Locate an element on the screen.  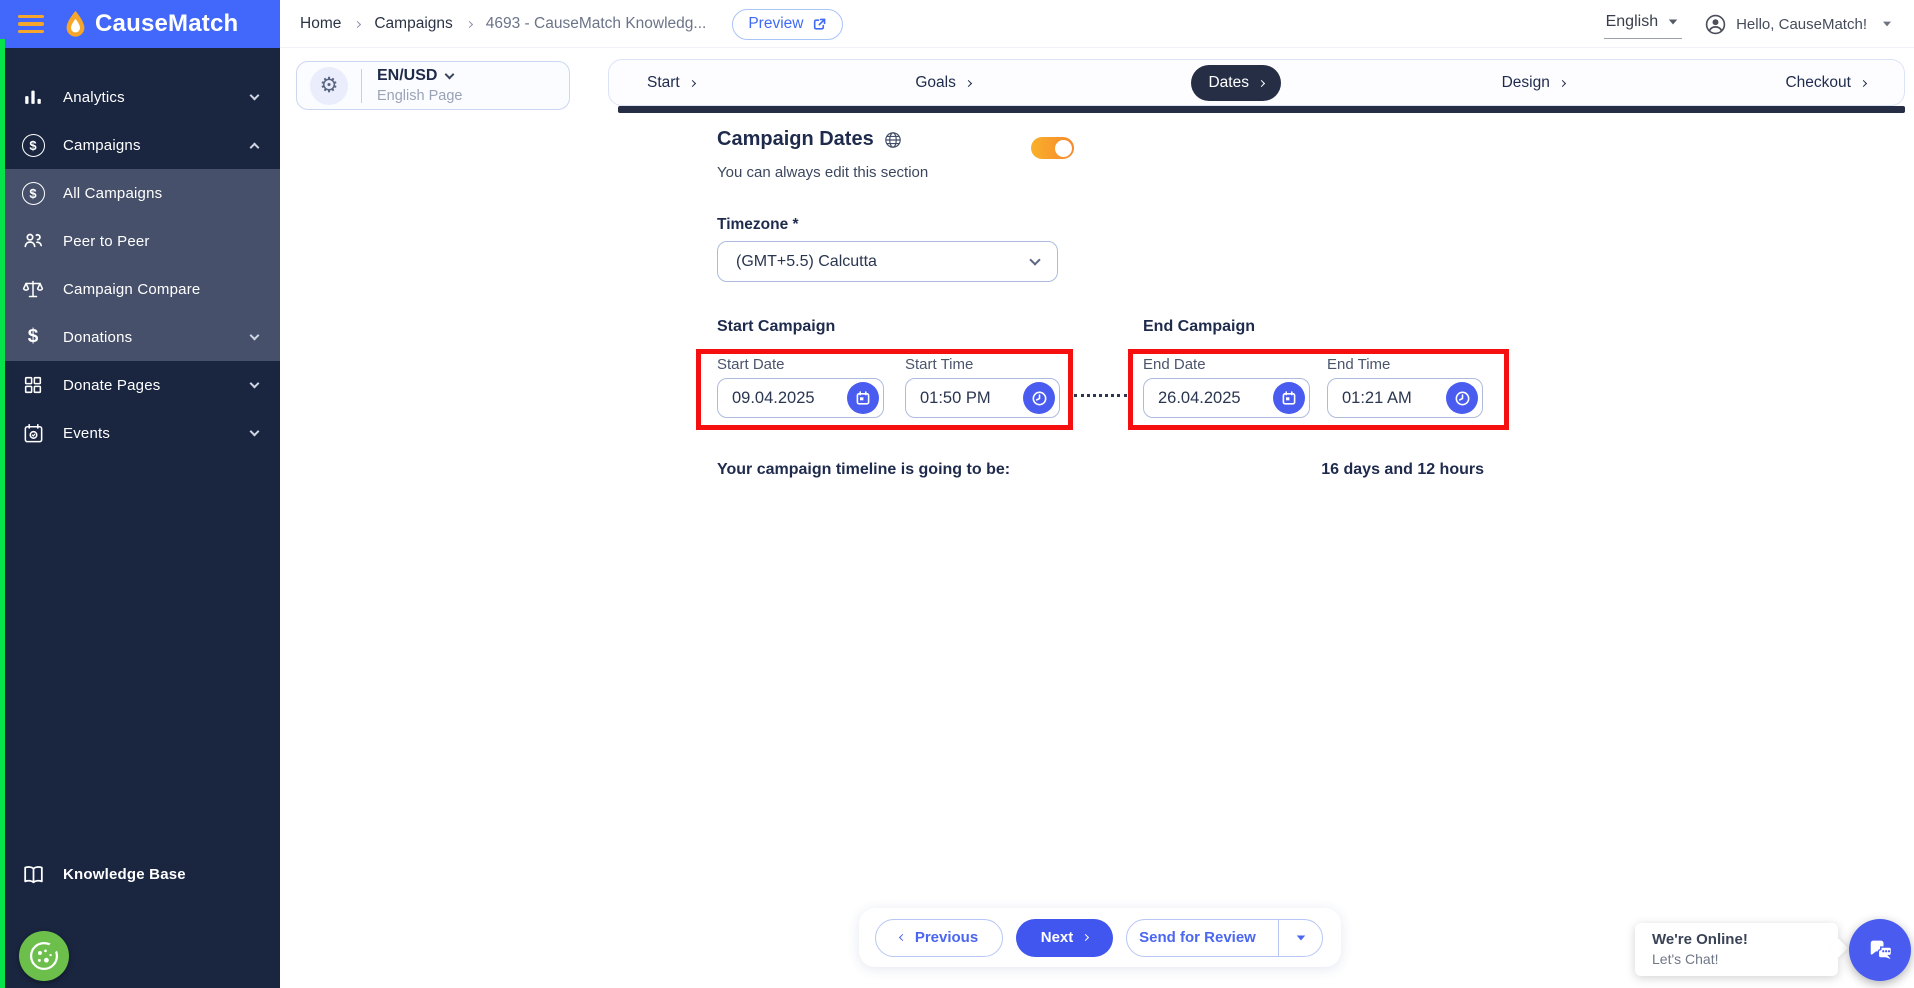
previous-button: Previous is located at coordinates (939, 937).